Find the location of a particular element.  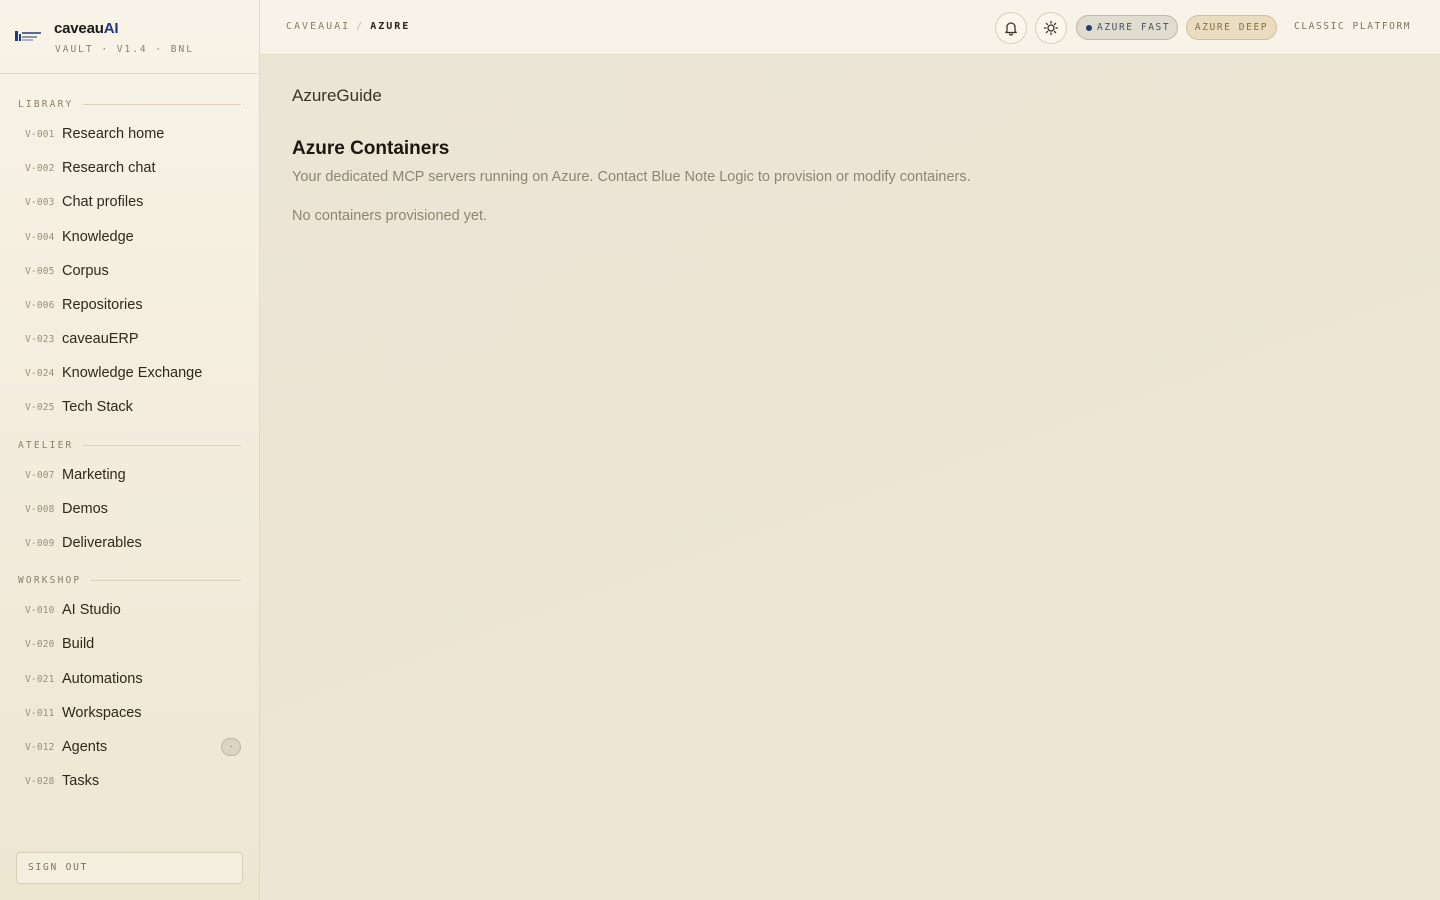

nav-label: Knowledge is located at coordinates (98, 237).